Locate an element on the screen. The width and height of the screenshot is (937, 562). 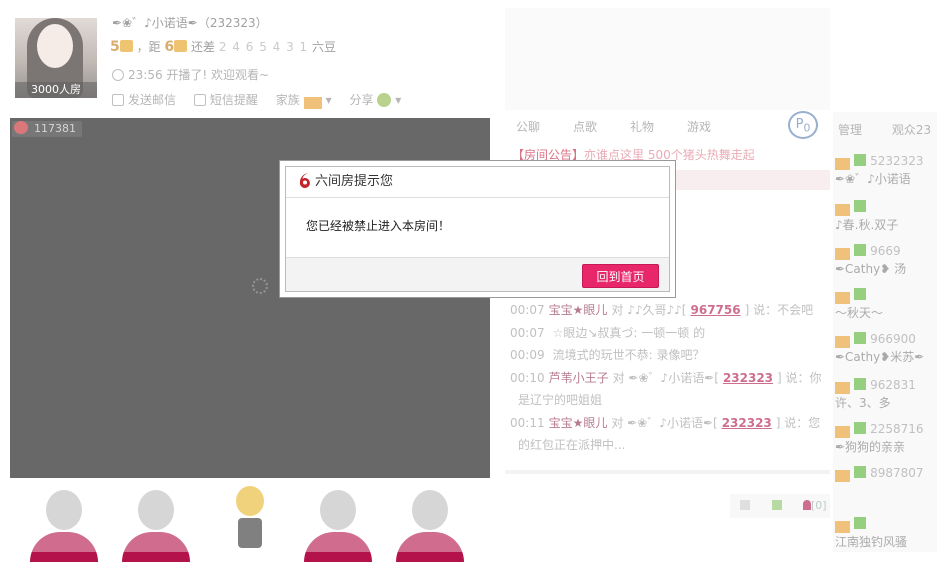
dialog-message: 您已经被禁止进入本房间！ is located at coordinates (378, 226).